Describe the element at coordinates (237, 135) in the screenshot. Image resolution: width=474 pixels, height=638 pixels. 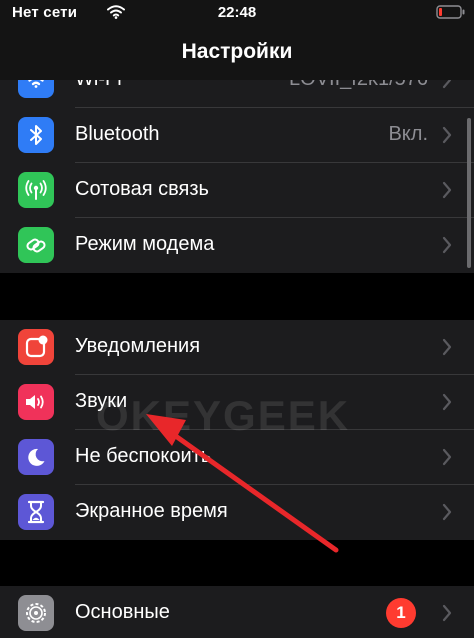
I see `settings-row-bluetooth: Bluetooth Вкл.` at that location.